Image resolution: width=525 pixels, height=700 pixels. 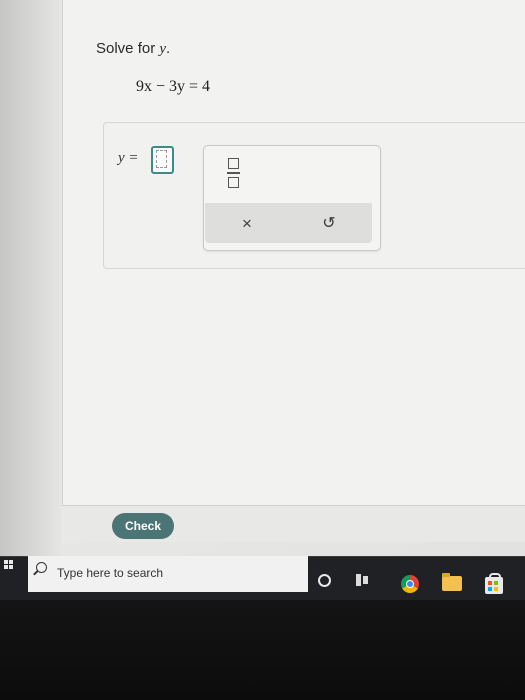 I want to click on input-placeholder-icon, so click(x=161, y=159).